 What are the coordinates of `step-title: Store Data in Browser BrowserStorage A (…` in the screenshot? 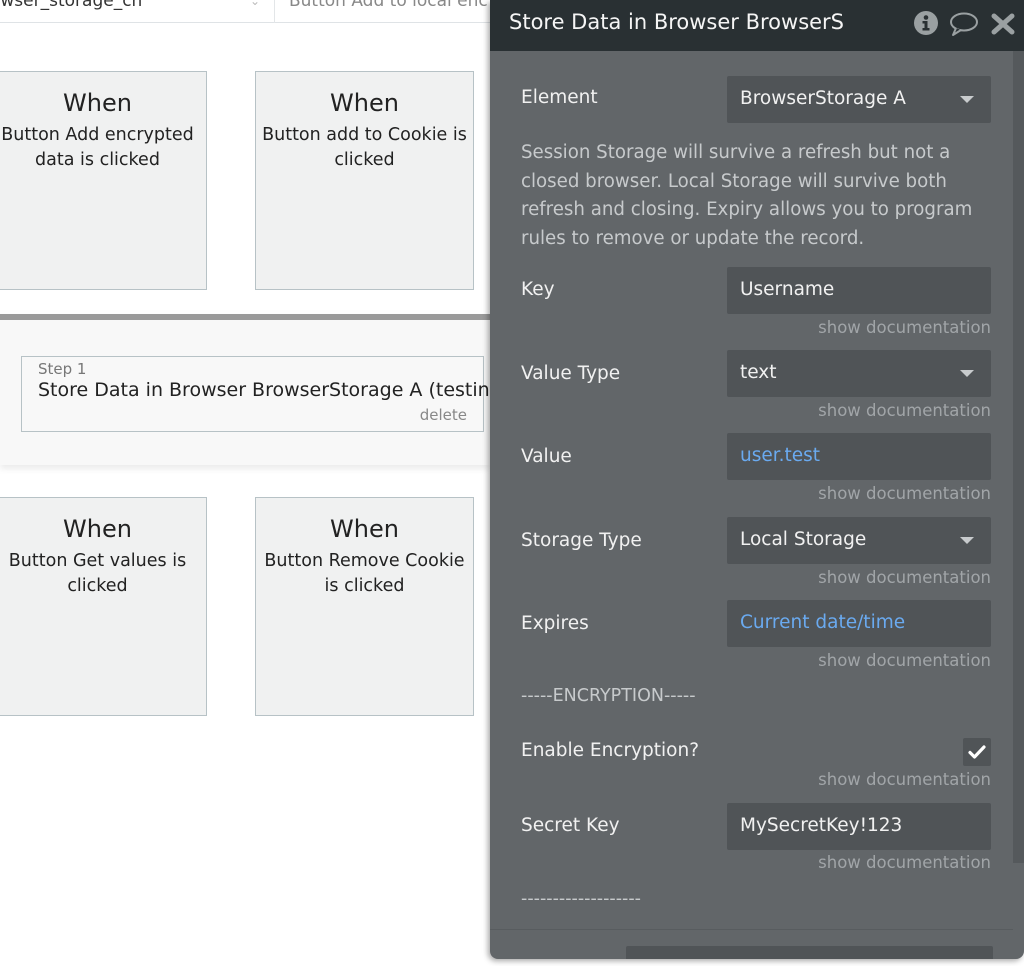 It's located at (274, 390).